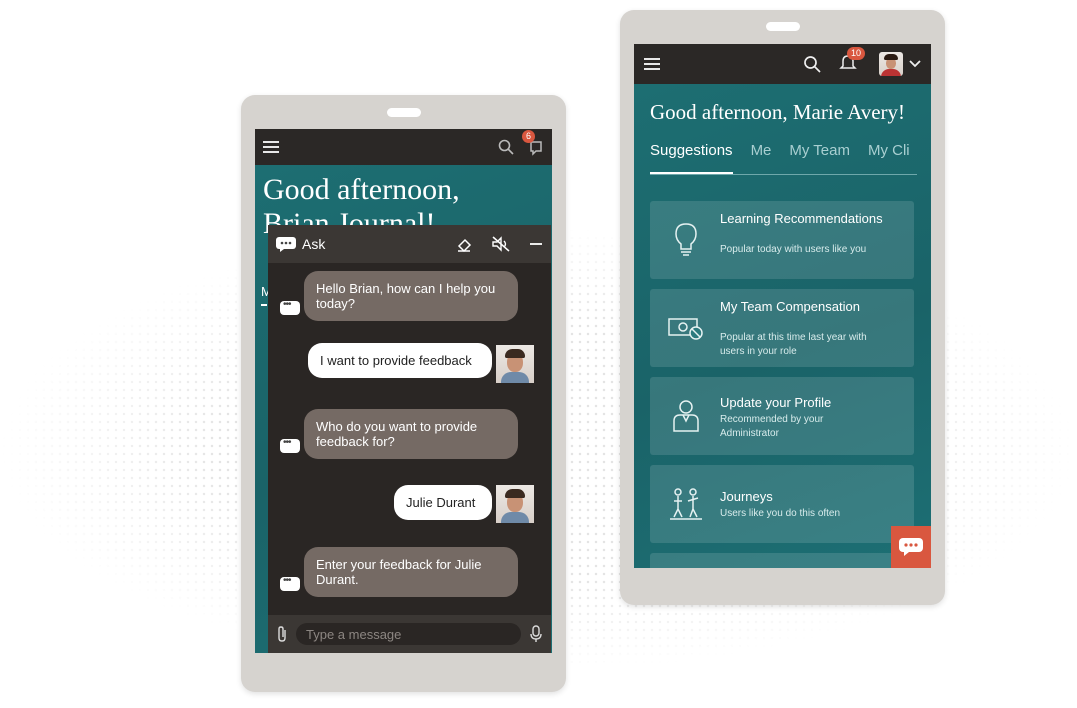 Image resolution: width=1077 pixels, height=708 pixels. I want to click on person-icon, so click(686, 416).